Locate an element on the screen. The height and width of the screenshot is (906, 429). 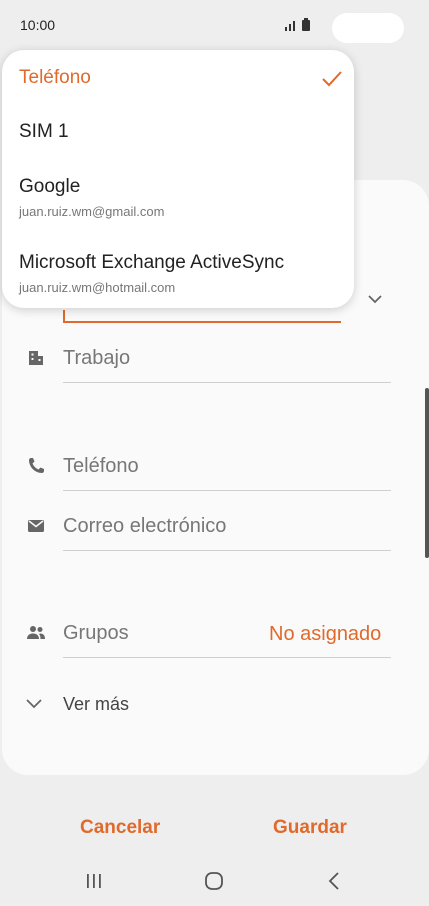
popup-option-phone: Teléfono is located at coordinates (178, 78).